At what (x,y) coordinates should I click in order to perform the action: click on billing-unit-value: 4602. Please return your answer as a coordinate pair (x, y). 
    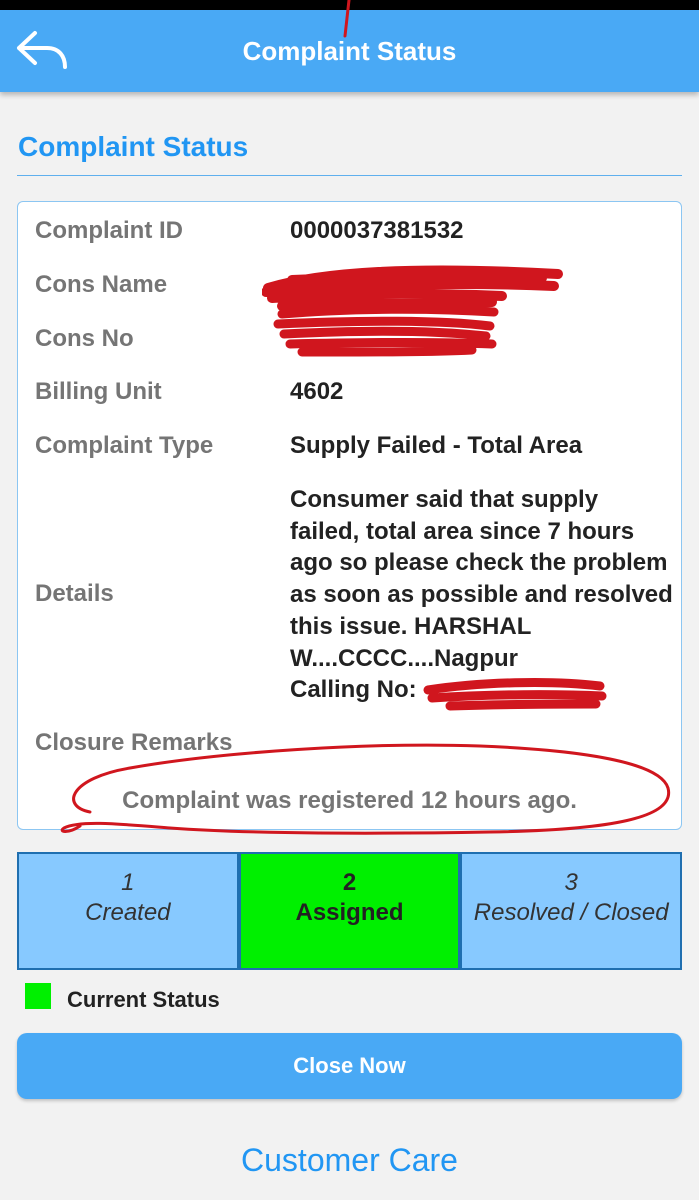
    Looking at the image, I should click on (317, 391).